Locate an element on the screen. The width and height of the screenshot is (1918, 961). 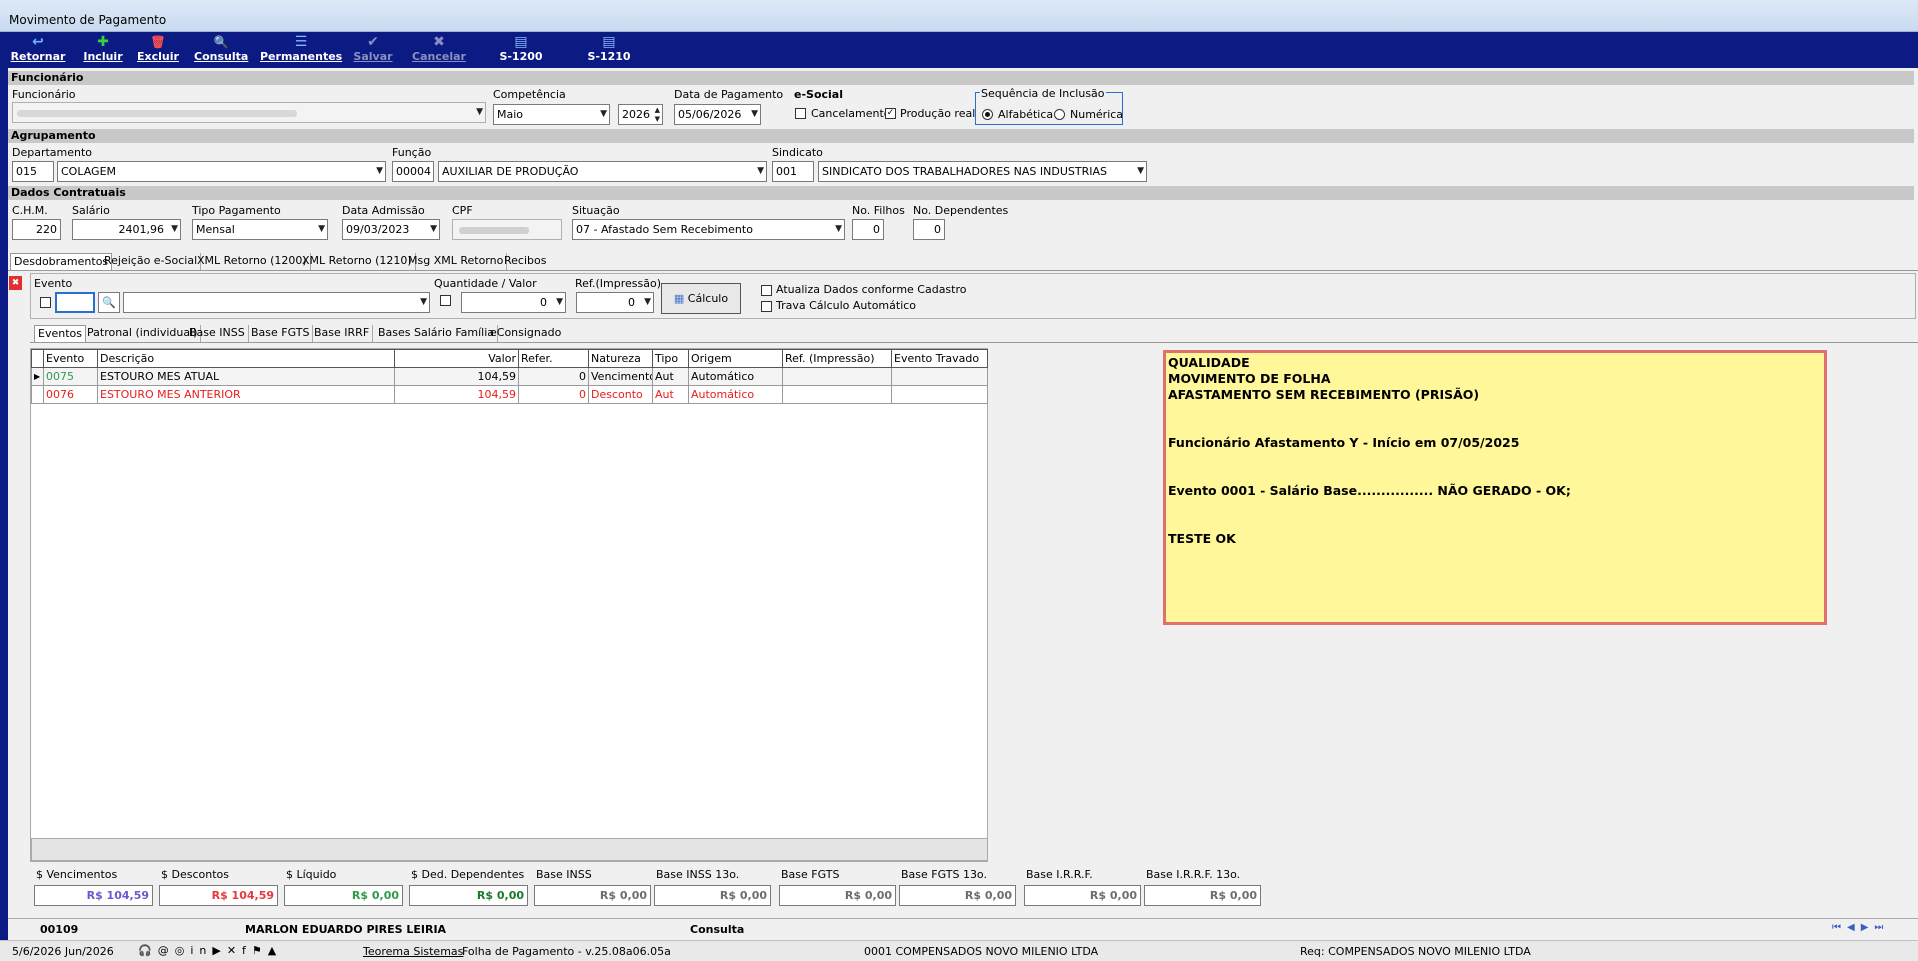
atualiza-checkbox is located at coordinates (766, 290).